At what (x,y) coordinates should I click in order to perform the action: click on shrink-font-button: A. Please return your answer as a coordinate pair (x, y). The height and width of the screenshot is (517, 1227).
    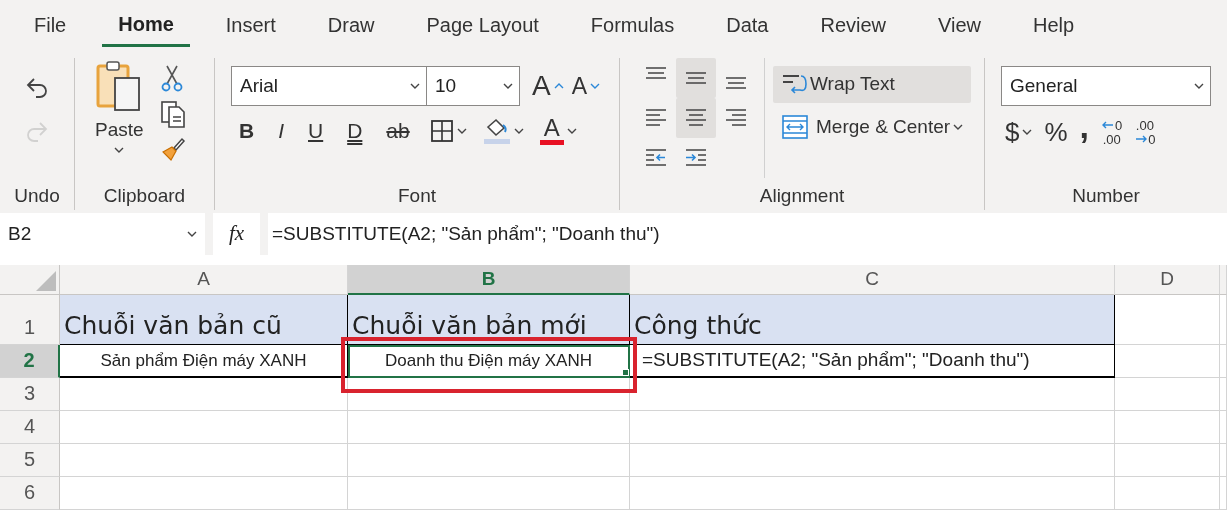
    Looking at the image, I should click on (586, 86).